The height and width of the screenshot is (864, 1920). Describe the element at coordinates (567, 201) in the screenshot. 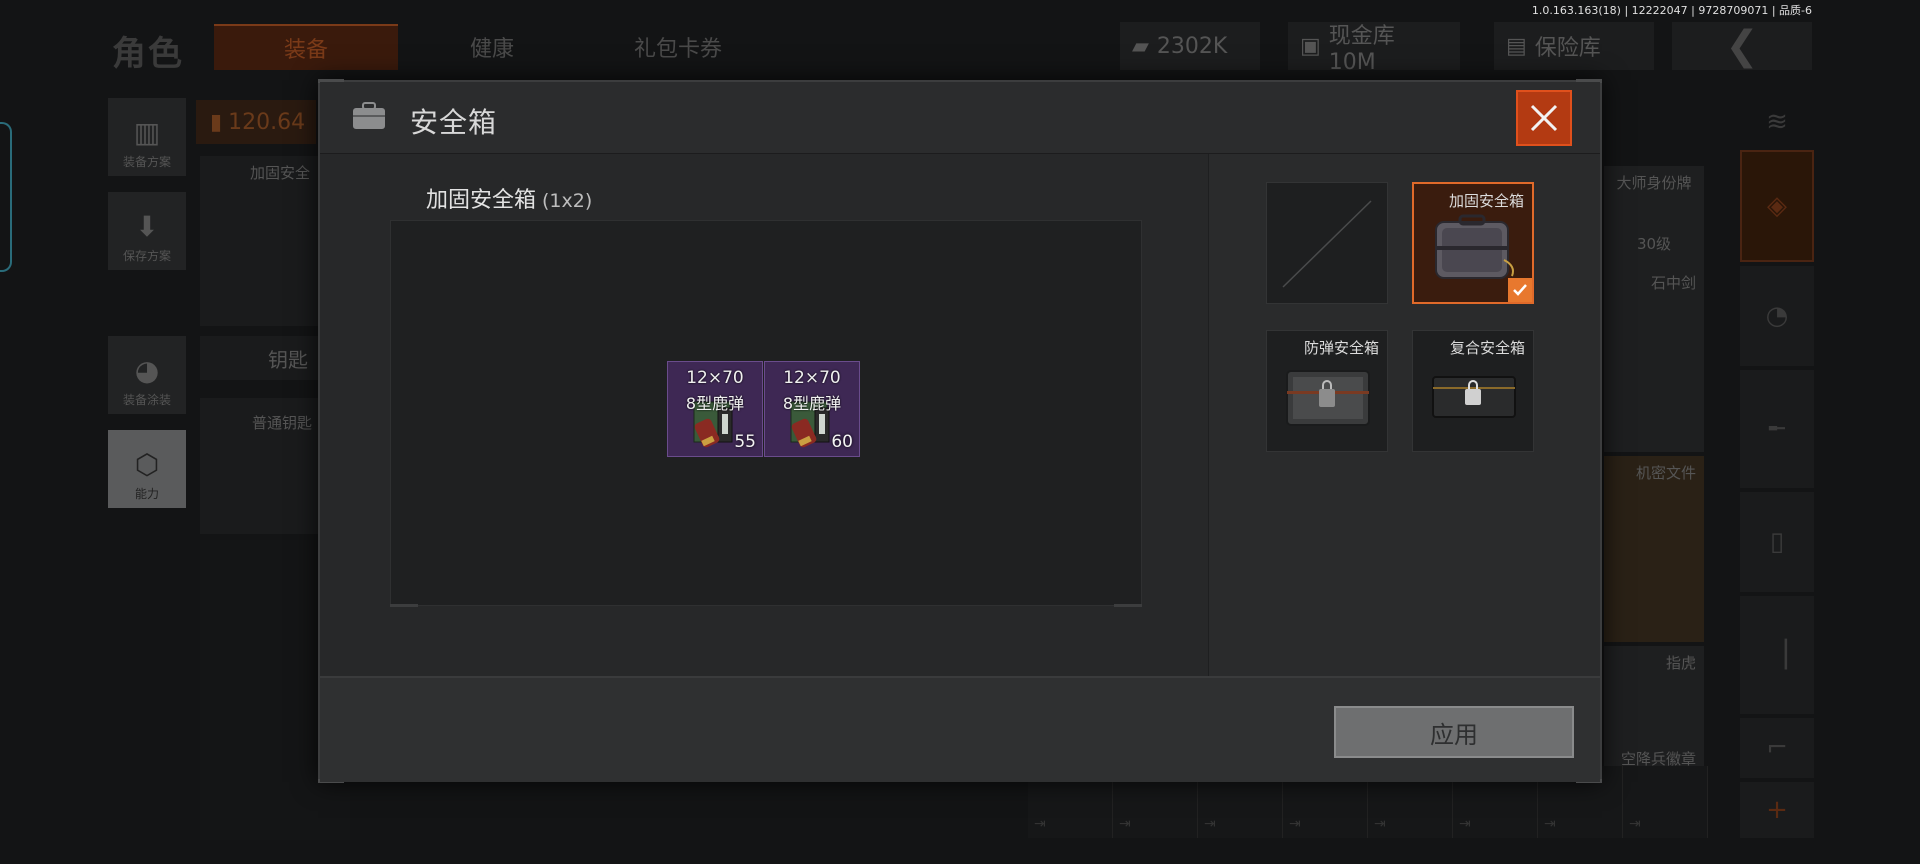

I see `case-size-label: (1x2)` at that location.